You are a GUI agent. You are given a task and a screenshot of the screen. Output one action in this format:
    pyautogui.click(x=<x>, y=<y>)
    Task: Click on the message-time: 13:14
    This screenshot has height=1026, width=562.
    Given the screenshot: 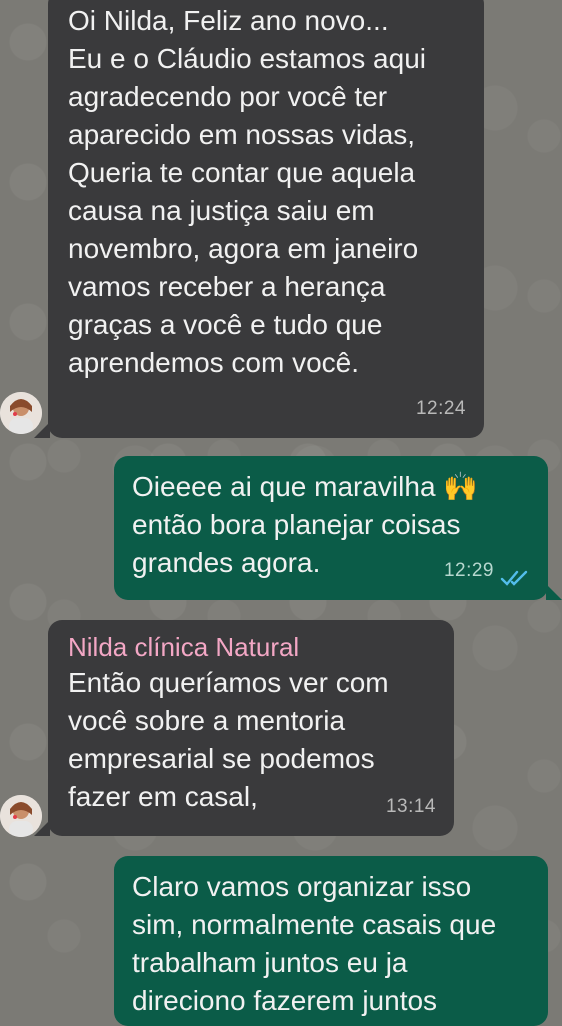 What is the action you would take?
    pyautogui.click(x=410, y=806)
    